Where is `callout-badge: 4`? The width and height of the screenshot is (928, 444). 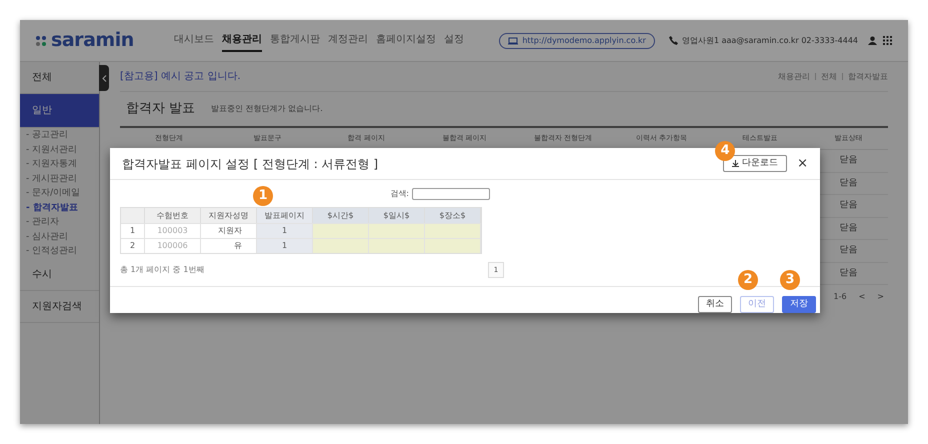
callout-badge: 4 is located at coordinates (725, 151).